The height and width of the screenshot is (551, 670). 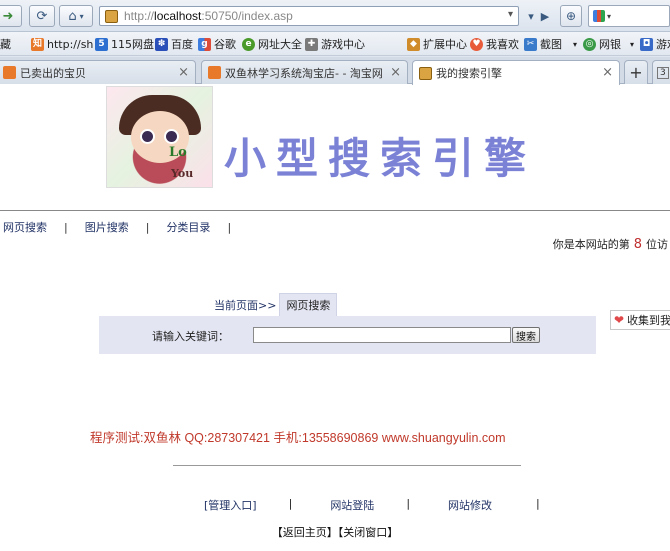 I want to click on footer-actions: 【返回主页】【关闭窗口】, so click(x=335, y=532).